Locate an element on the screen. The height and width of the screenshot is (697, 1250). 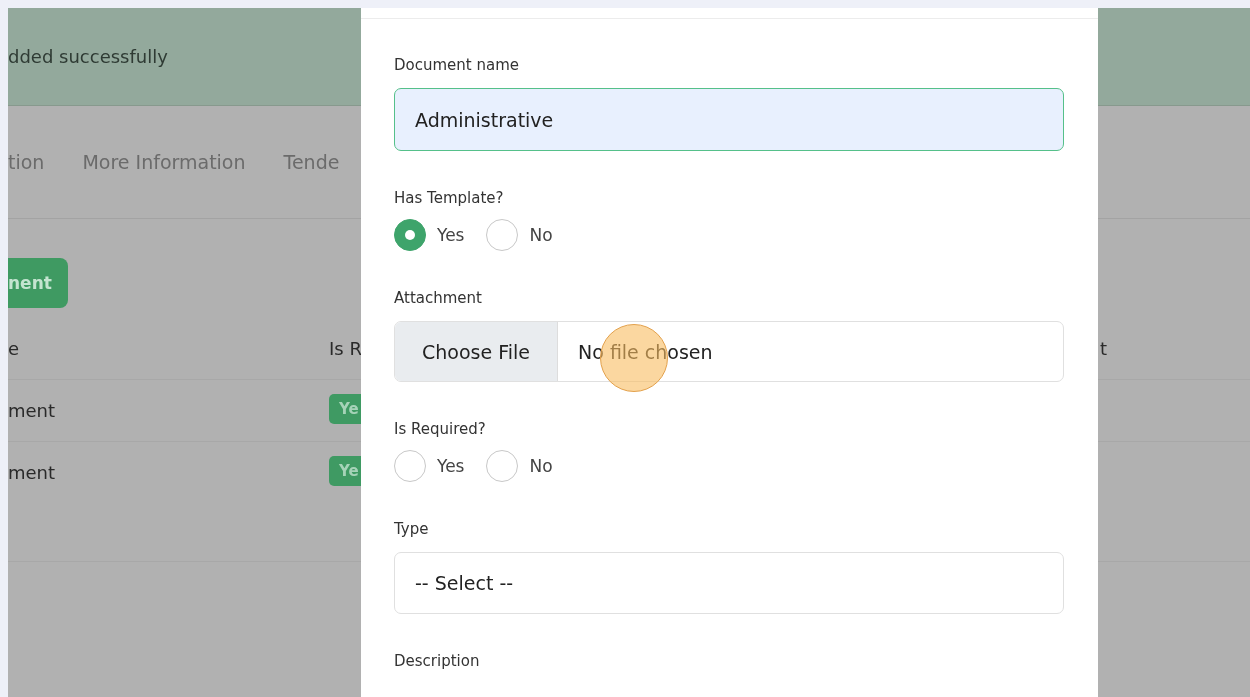
field-label: Document name is located at coordinates (457, 65).